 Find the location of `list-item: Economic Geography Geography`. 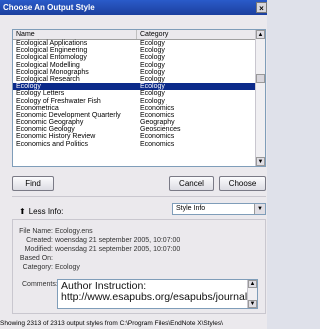

list-item: Economic Geography Geography is located at coordinates (135, 122).